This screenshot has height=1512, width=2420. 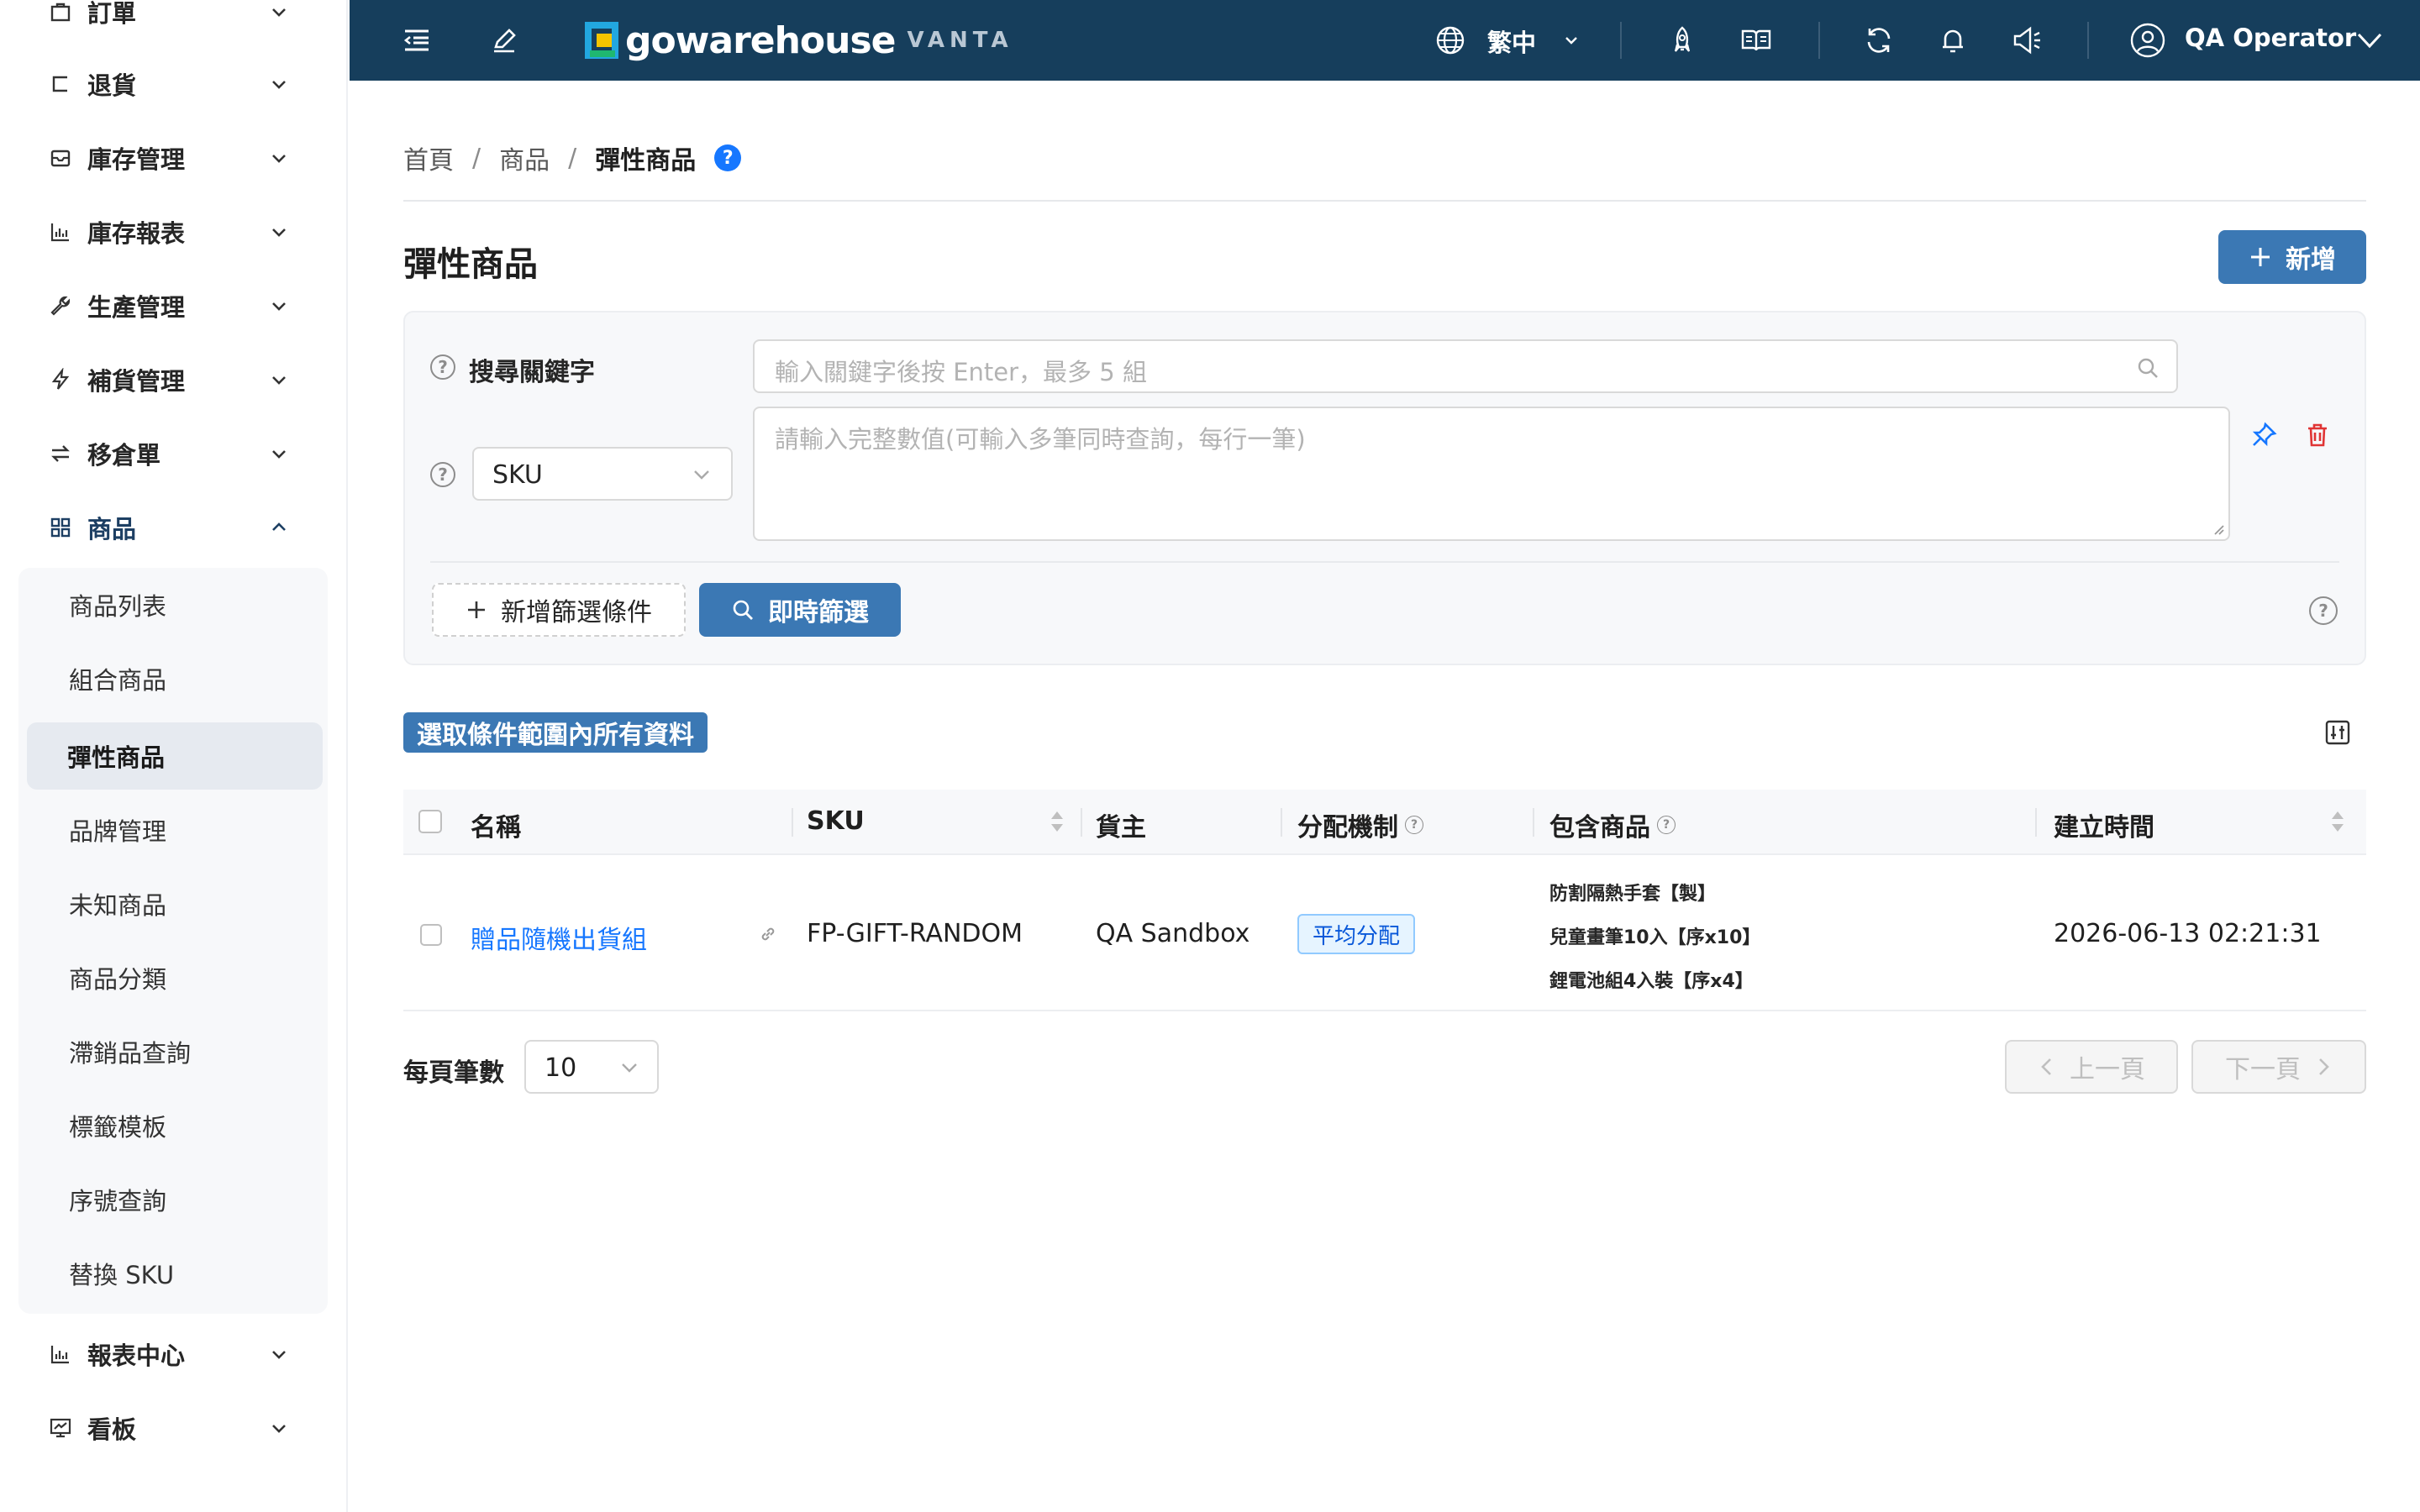 I want to click on sidebar-item-label: 看板, so click(x=112, y=1429).